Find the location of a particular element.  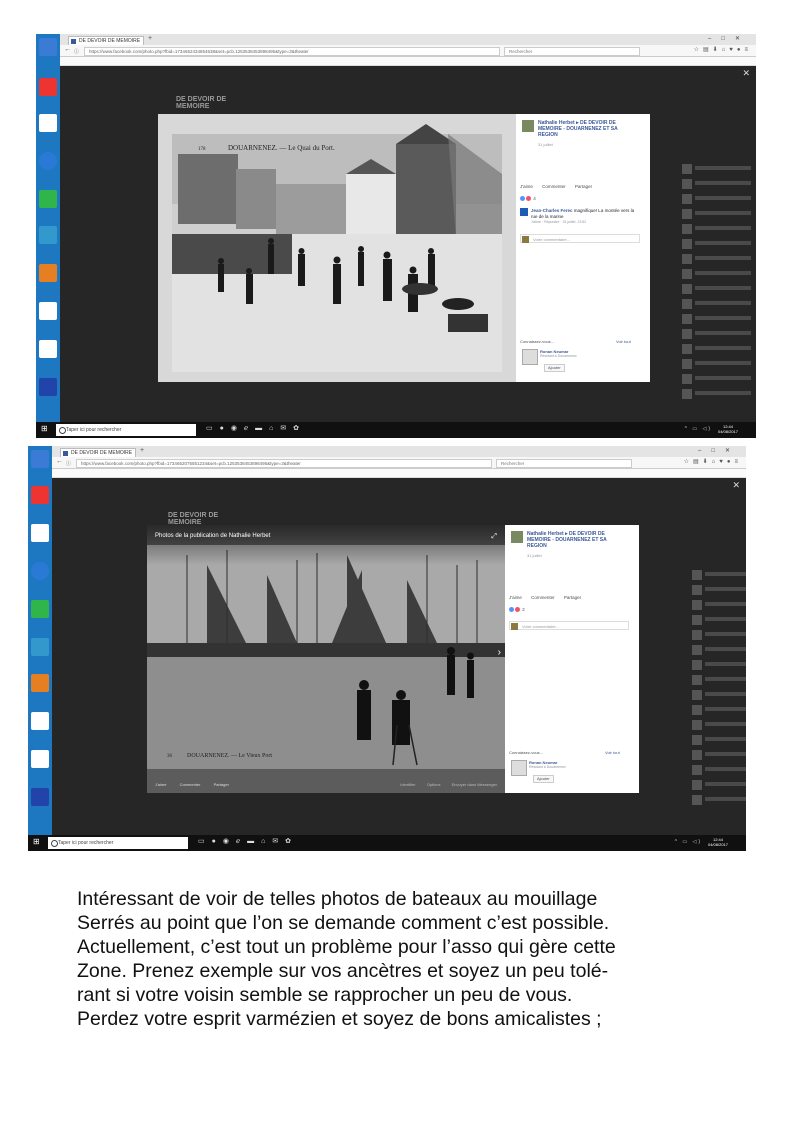

expand-icon: ⤢ is located at coordinates (494, 537).